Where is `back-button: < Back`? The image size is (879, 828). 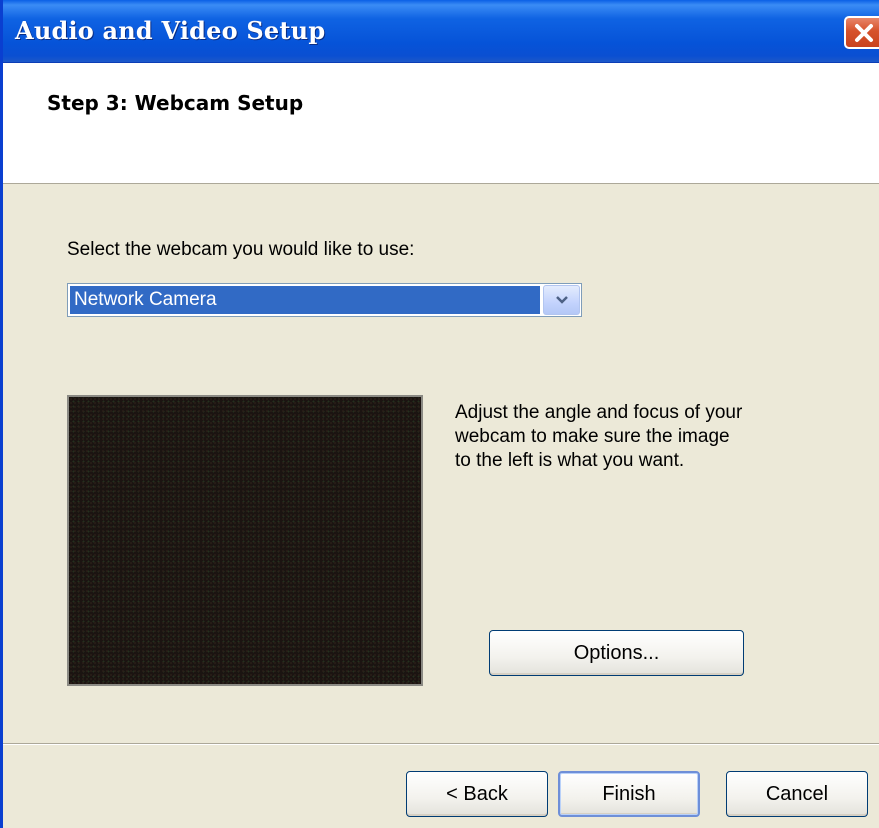 back-button: < Back is located at coordinates (477, 794).